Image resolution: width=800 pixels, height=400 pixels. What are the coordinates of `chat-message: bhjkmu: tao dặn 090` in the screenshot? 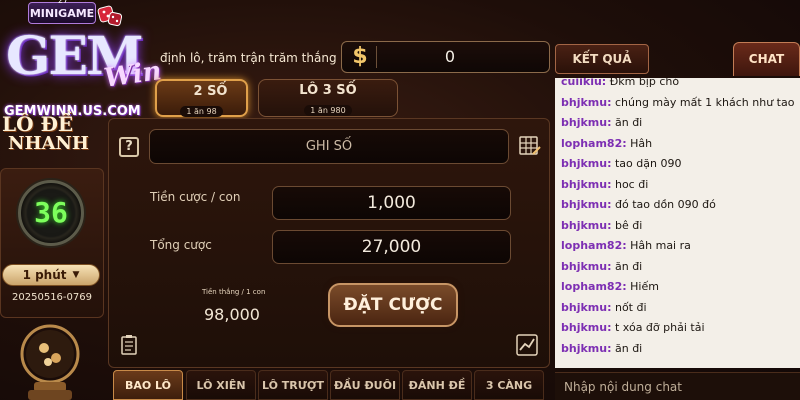 It's located at (677, 164).